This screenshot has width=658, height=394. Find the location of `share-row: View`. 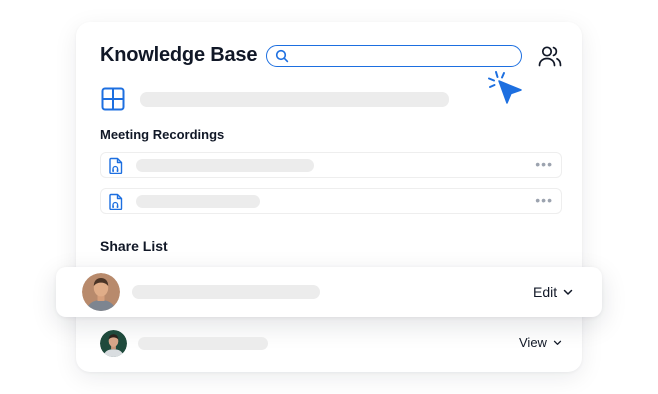

share-row: View is located at coordinates (329, 343).